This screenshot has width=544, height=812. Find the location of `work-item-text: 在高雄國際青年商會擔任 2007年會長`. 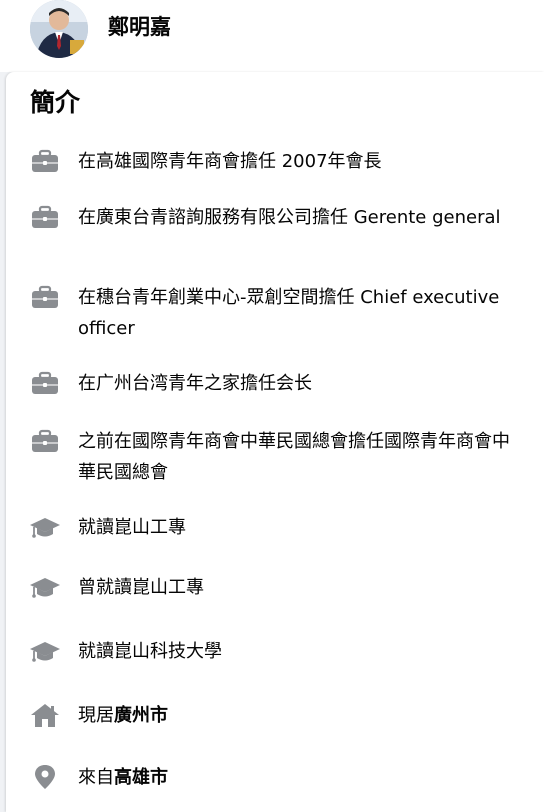

work-item-text: 在高雄國際青年商會擔任 2007年會長 is located at coordinates (230, 161).